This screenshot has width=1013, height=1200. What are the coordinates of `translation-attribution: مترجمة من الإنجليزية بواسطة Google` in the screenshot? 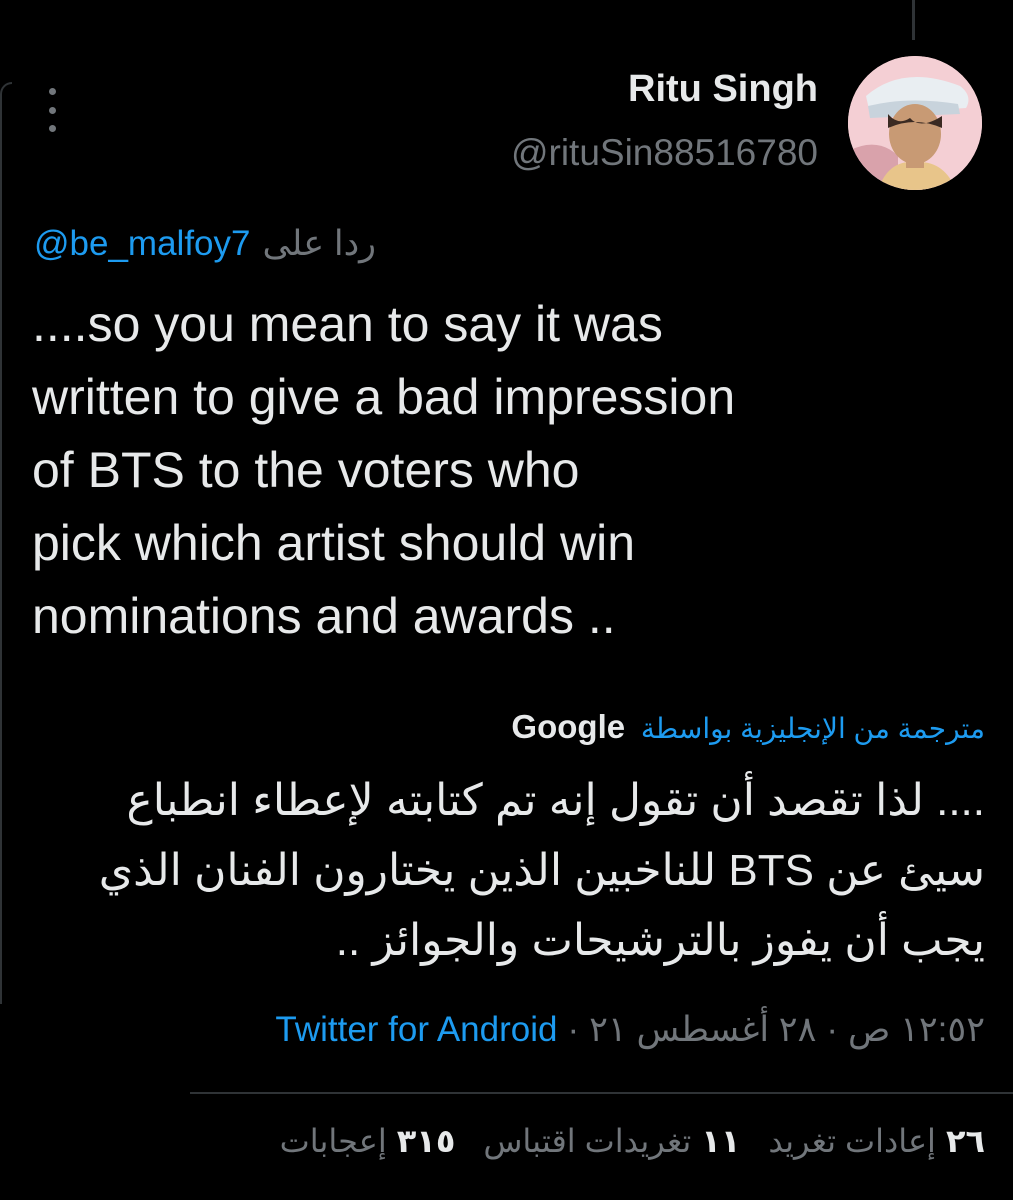 It's located at (748, 727).